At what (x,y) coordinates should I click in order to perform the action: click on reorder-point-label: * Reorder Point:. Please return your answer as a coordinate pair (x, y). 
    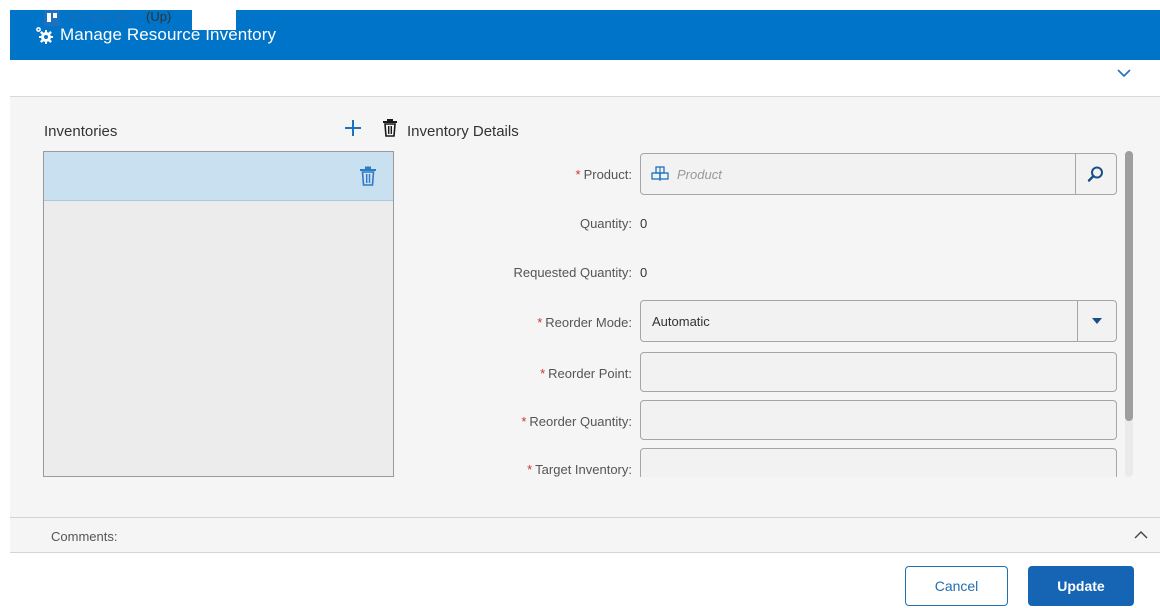
    Looking at the image, I should click on (586, 373).